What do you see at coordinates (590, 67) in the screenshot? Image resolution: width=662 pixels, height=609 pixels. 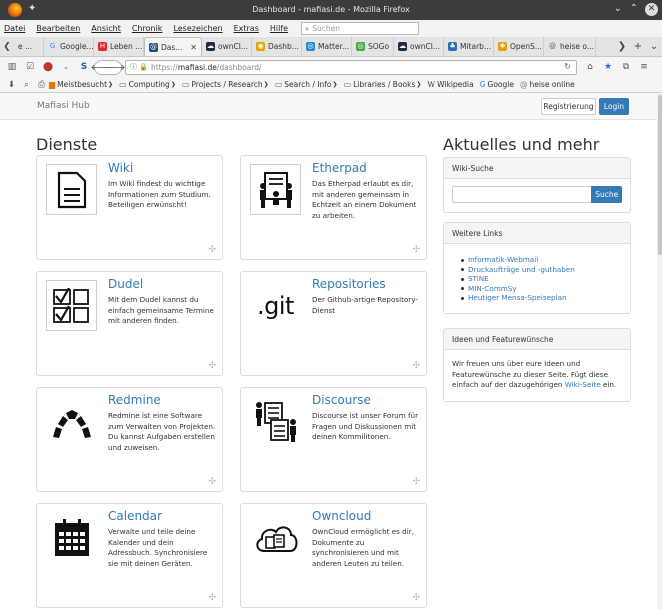 I see `home-icon: ⌂` at bounding box center [590, 67].